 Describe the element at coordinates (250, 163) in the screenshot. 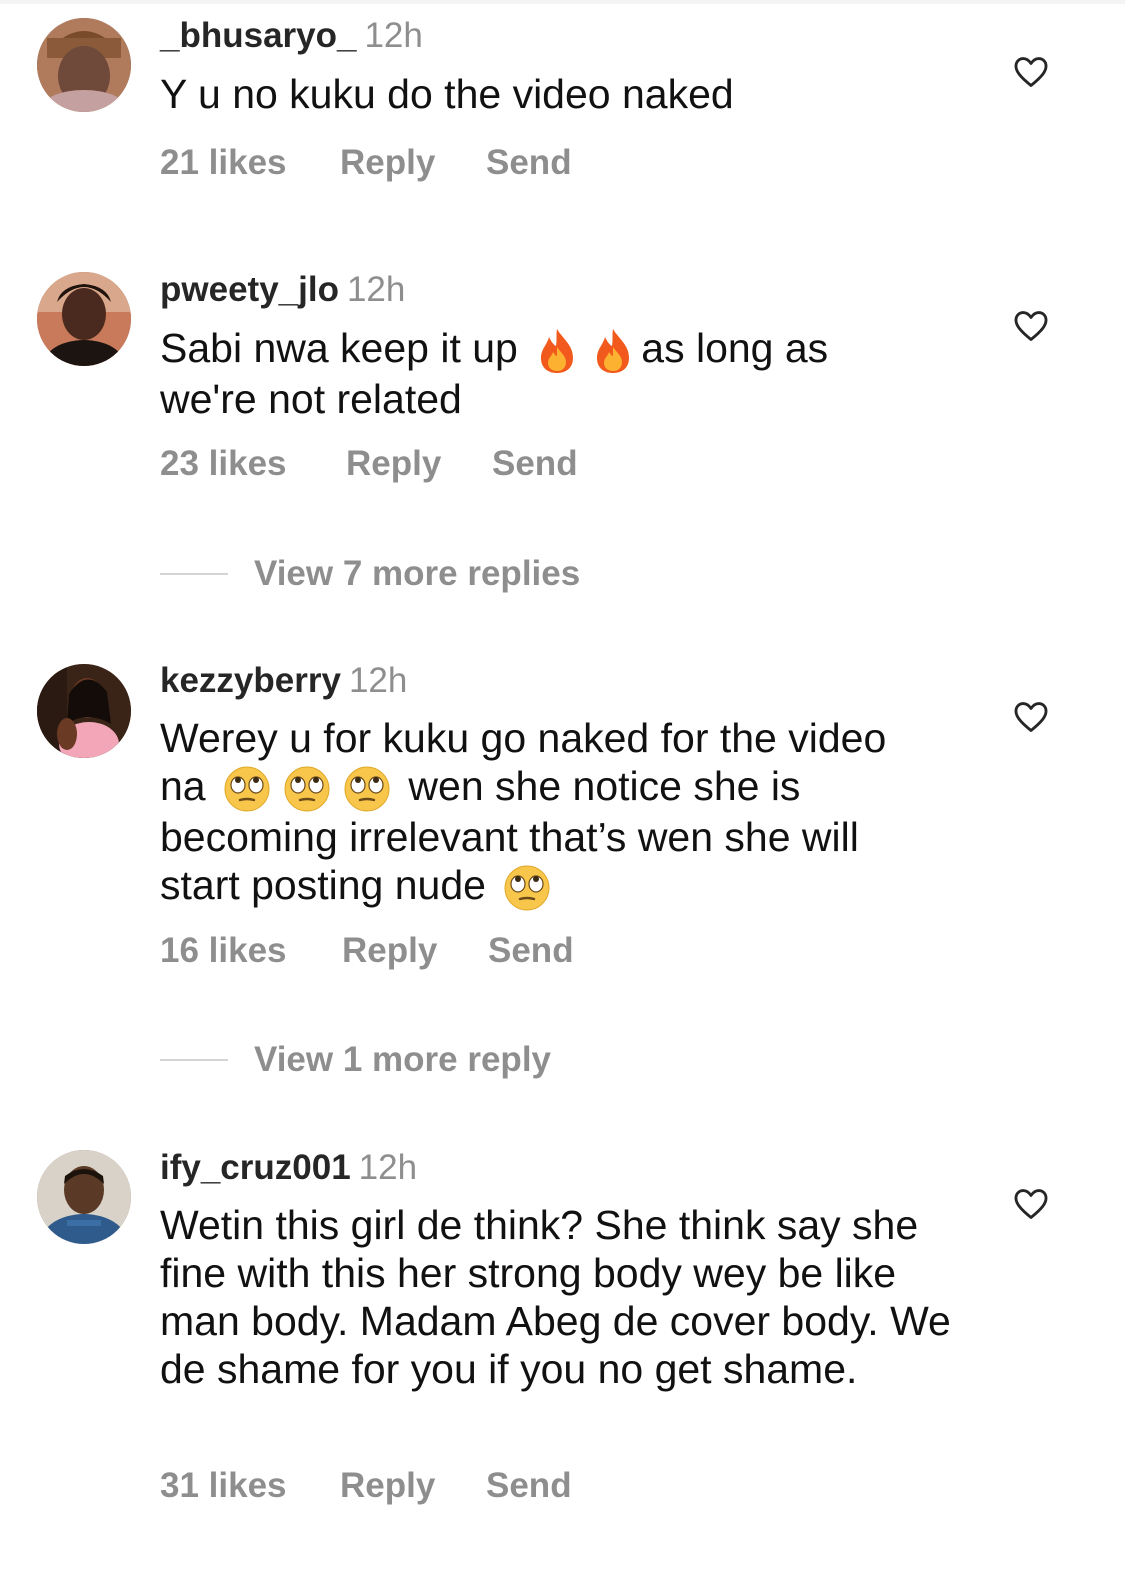

I see `likes-count: 21 likes` at that location.